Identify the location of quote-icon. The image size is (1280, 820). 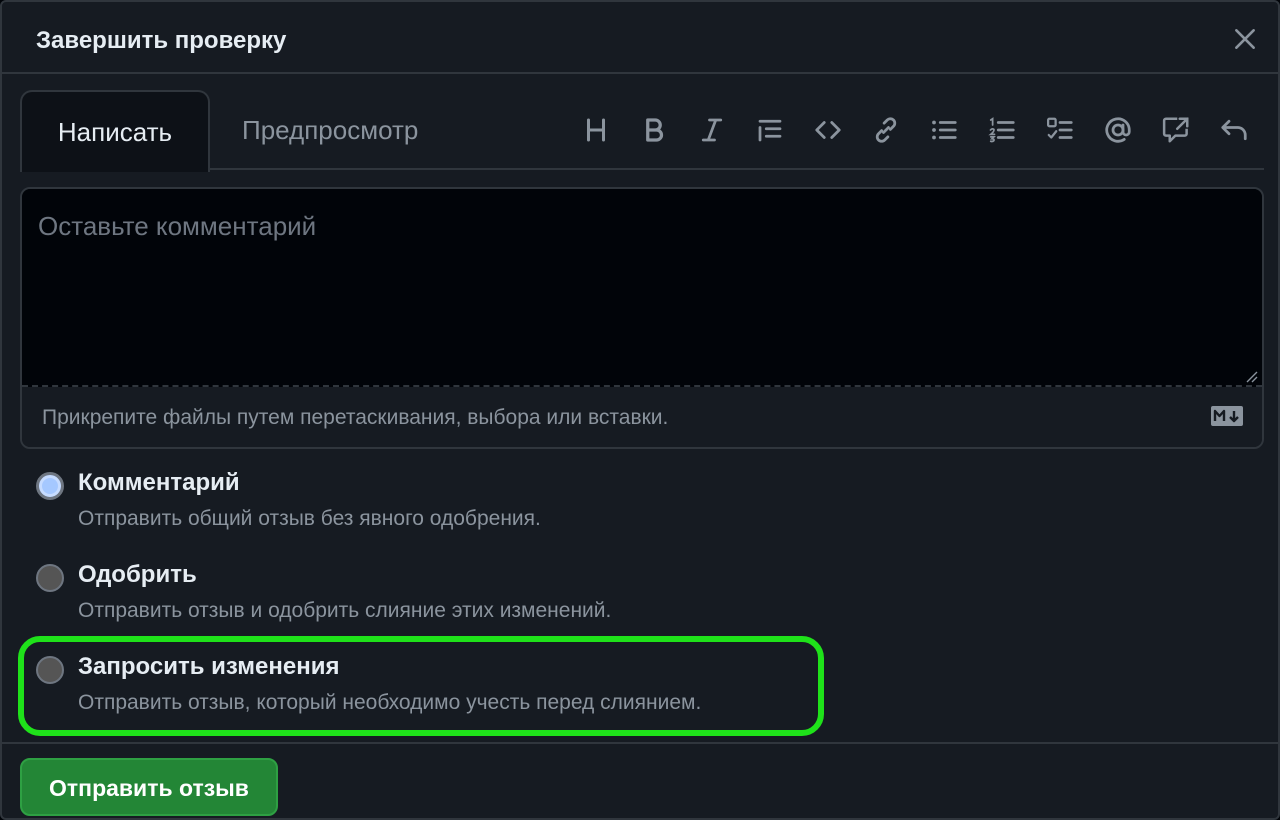
(770, 130).